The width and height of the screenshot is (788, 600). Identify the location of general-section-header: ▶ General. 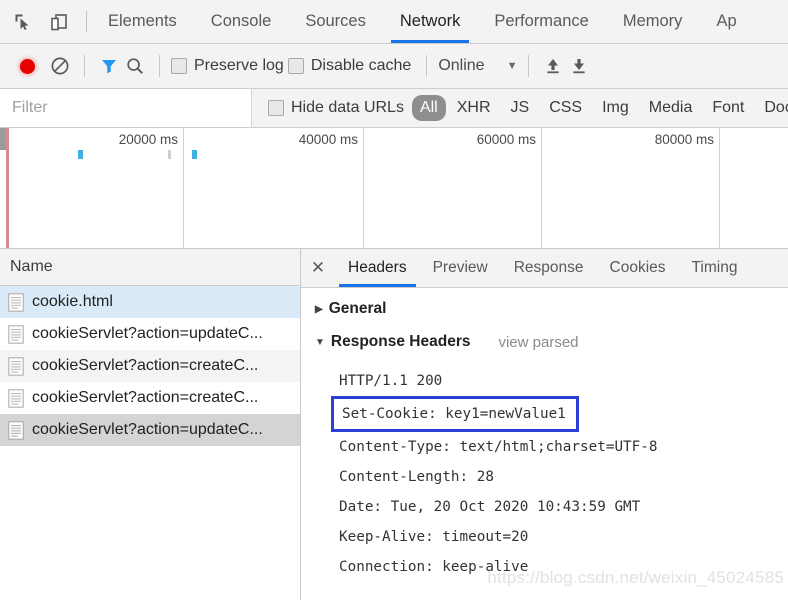
(551, 309).